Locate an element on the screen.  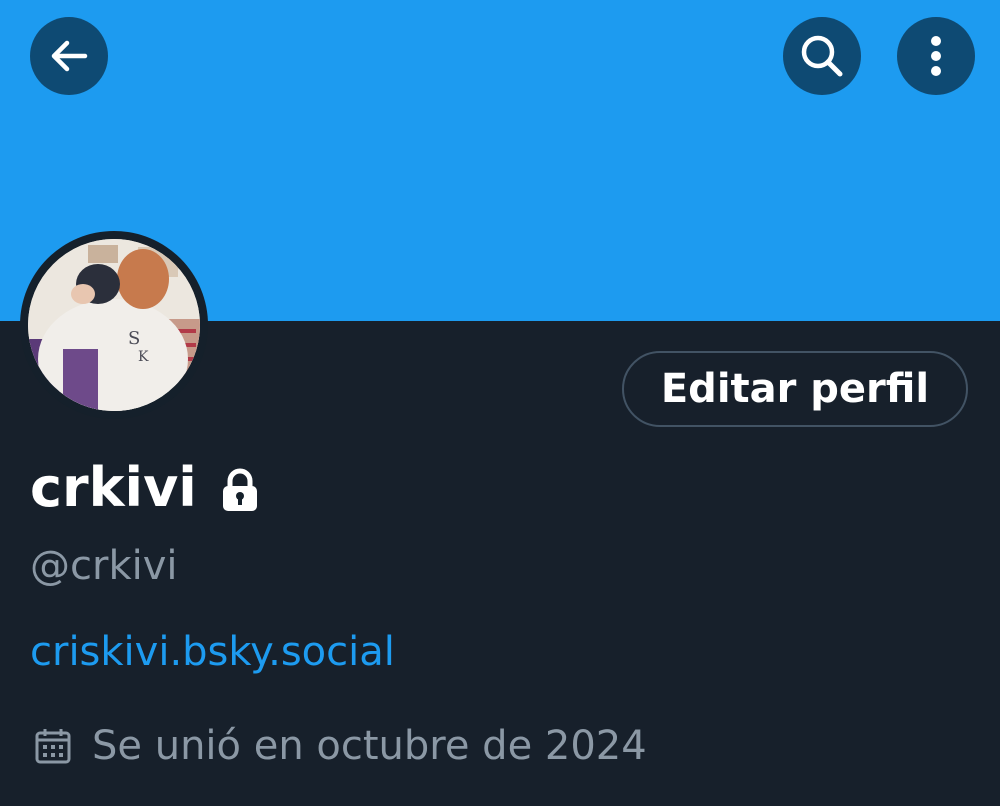
more-options-button is located at coordinates (936, 56).